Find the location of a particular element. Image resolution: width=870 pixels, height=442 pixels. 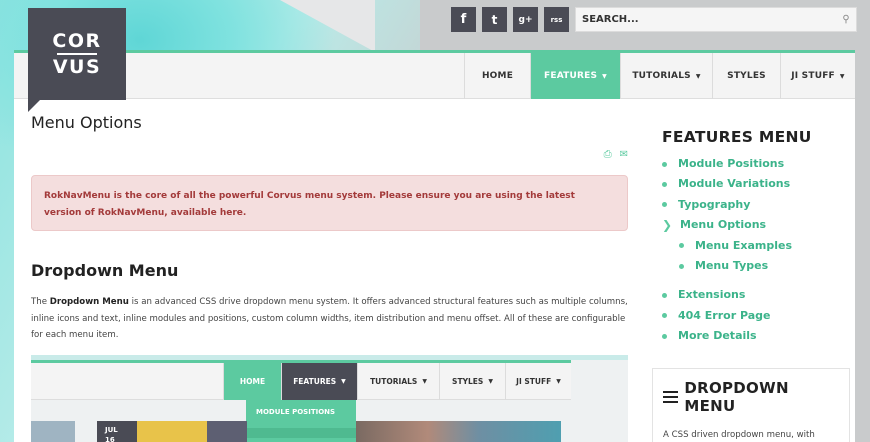

nav-home-label: HOME is located at coordinates (497, 76).